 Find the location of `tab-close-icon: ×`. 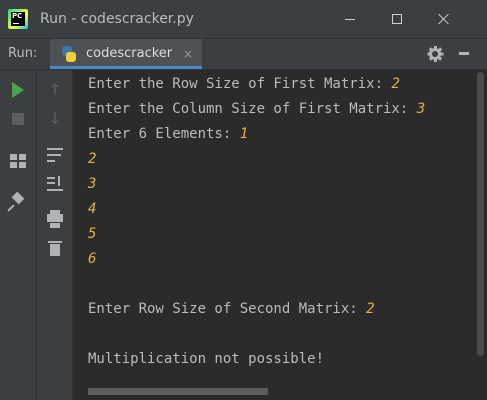

tab-close-icon: × is located at coordinates (188, 54).